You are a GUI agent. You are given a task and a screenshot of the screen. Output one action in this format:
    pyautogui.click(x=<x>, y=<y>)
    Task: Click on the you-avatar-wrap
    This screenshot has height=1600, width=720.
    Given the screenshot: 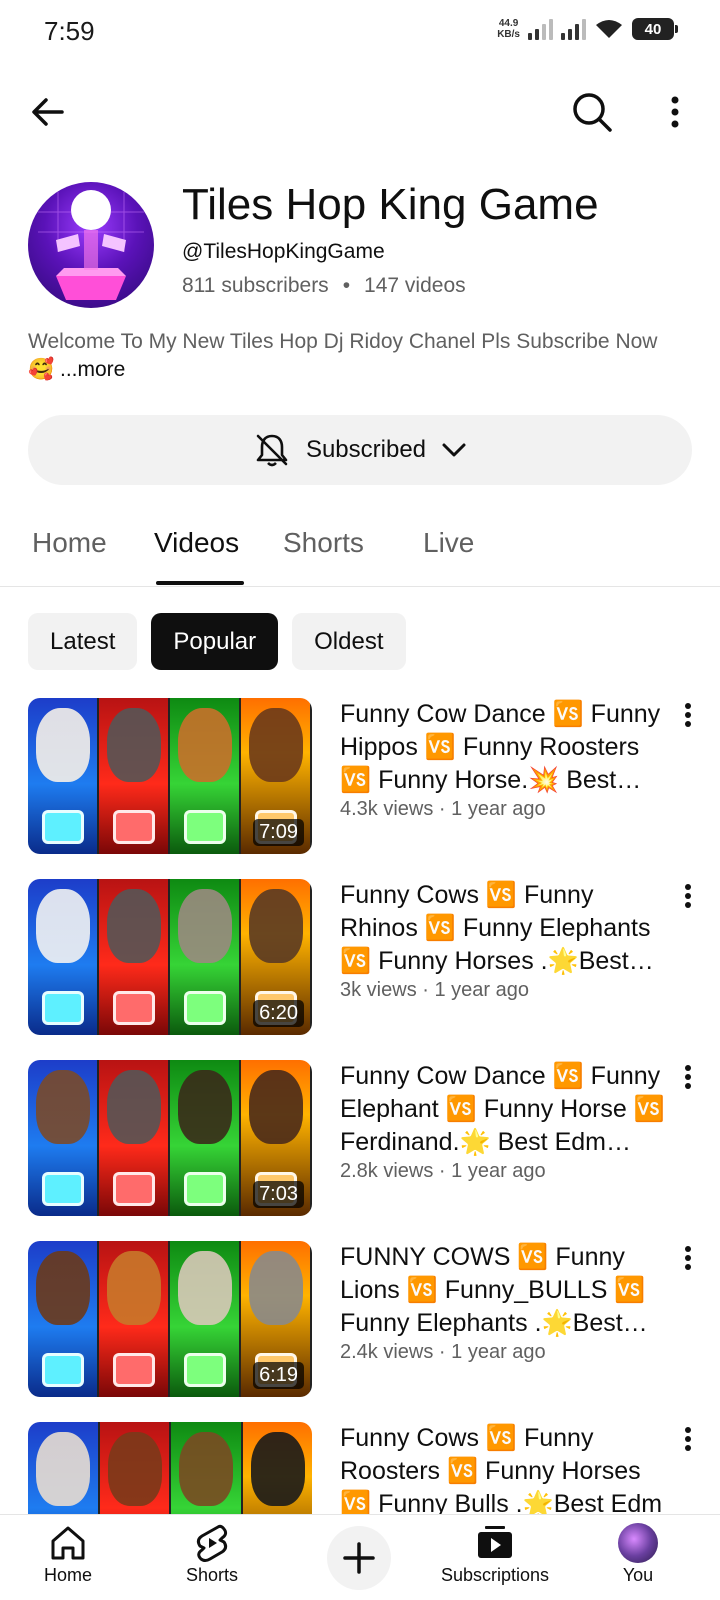 What is the action you would take?
    pyautogui.click(x=638, y=1543)
    